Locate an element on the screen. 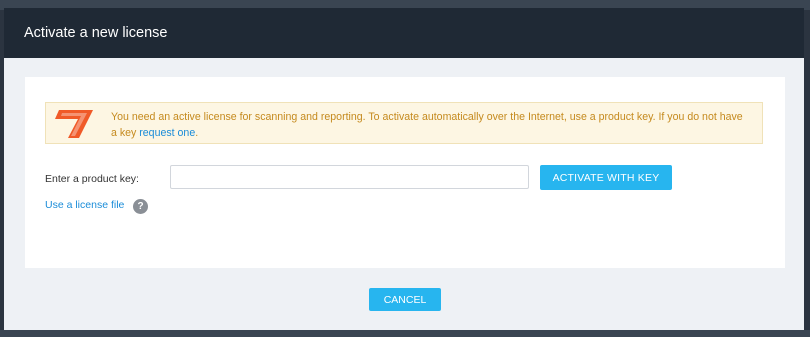 The image size is (810, 337). cancel-button: CANCEL is located at coordinates (405, 299).